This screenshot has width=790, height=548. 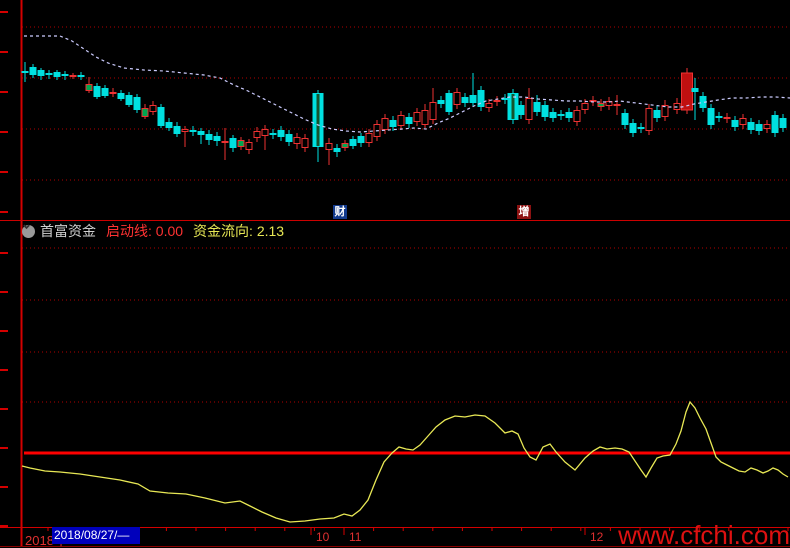 What do you see at coordinates (96, 535) in the screenshot?
I see `selected-date-box: 2018/08/27/—` at bounding box center [96, 535].